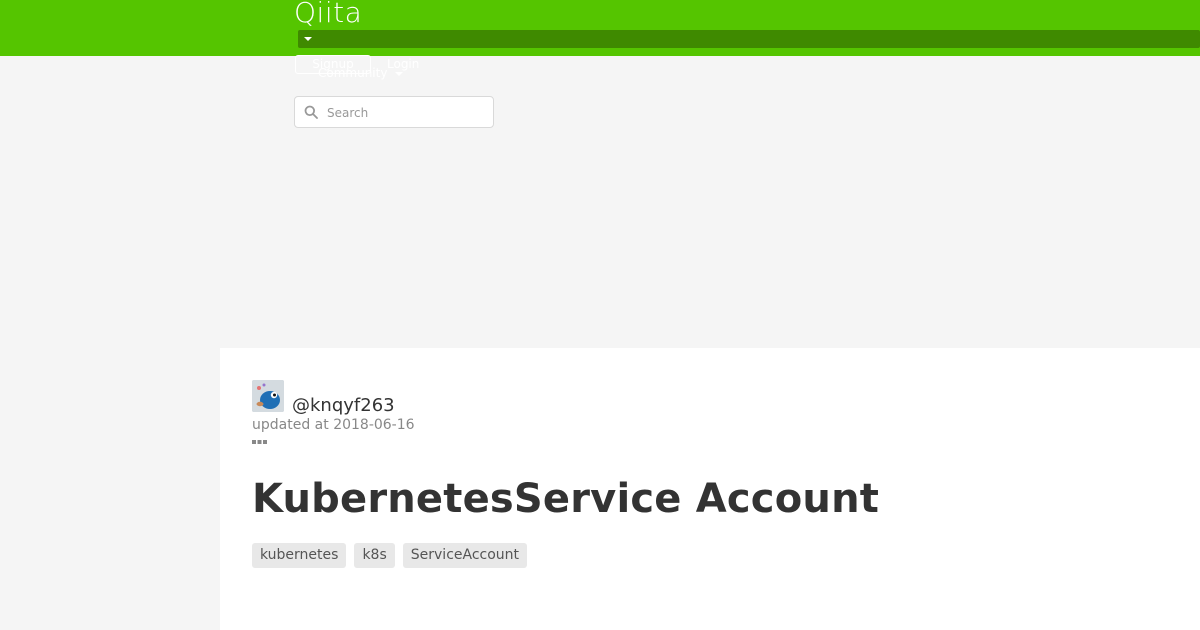  Describe the element at coordinates (465, 555) in the screenshot. I see `tag-serviceaccount: ServiceAccount` at that location.